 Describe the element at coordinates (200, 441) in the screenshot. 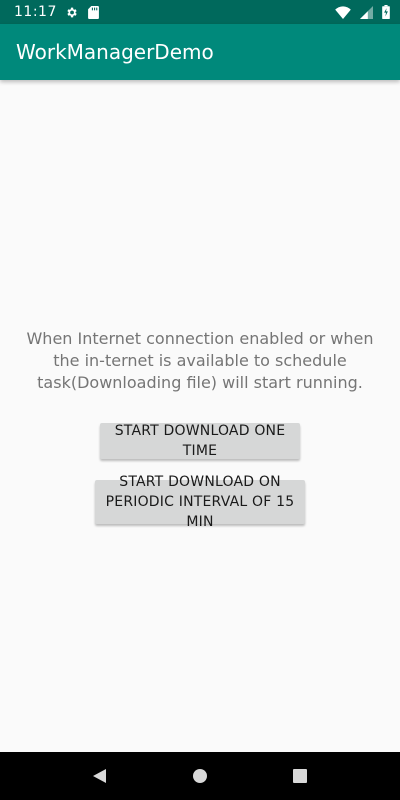

I see `start-download-one-time-button: START DOWNLOAD ONE TIME` at that location.